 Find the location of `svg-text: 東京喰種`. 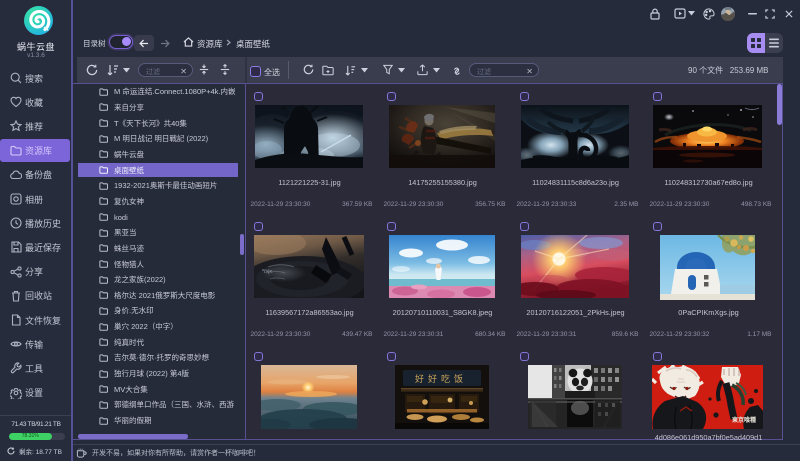

svg-text: 東京喰種 is located at coordinates (744, 420).